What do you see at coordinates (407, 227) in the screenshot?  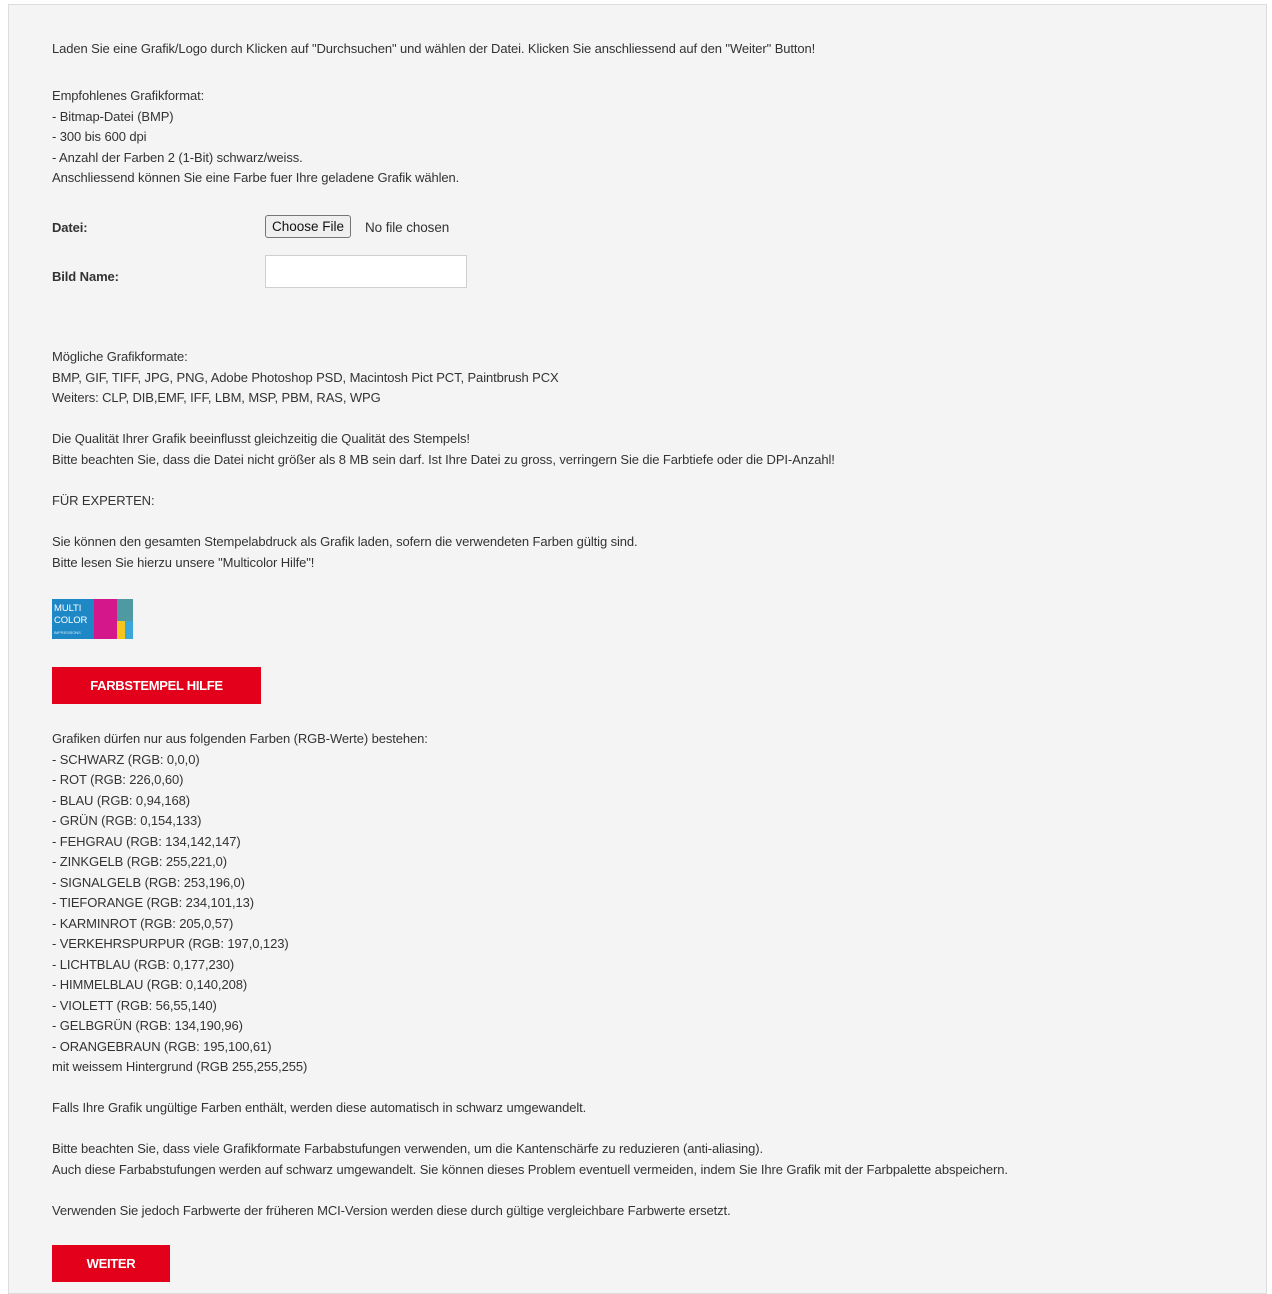 I see `file-status: No file chosen` at bounding box center [407, 227].